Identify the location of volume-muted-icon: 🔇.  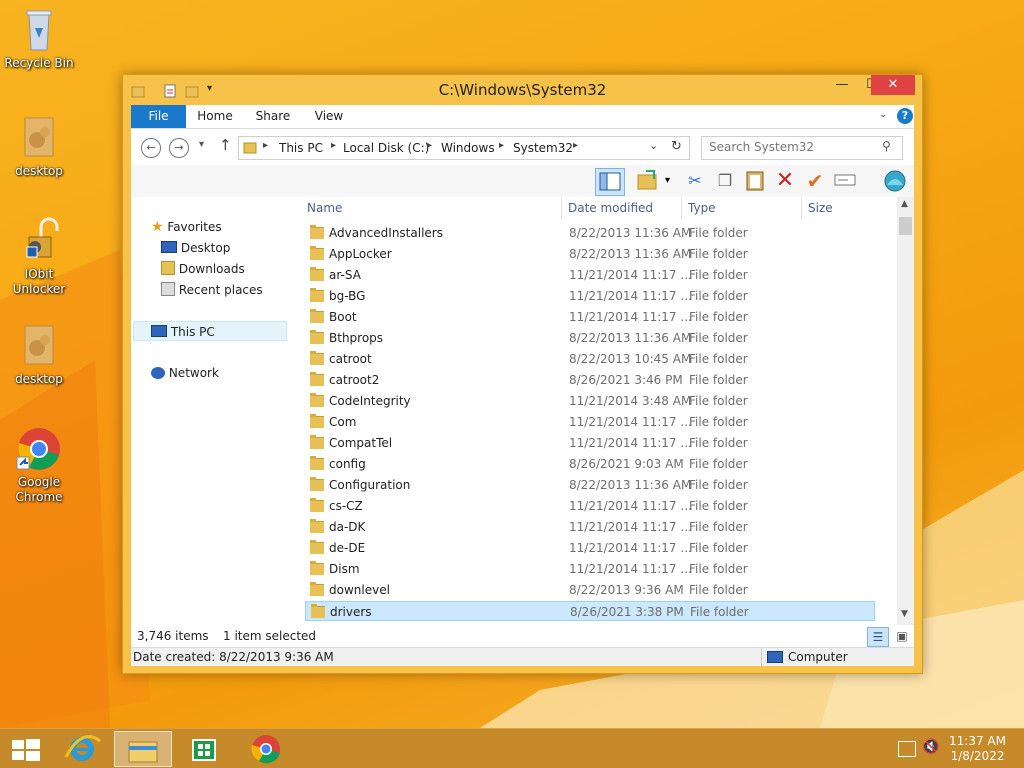
(930, 747).